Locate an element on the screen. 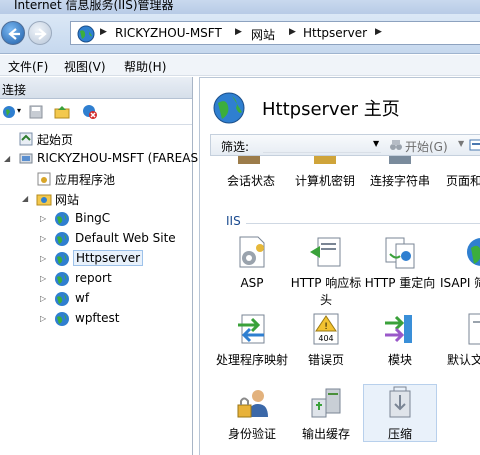 Image resolution: width=480 pixels, height=455 pixels. tree-item-sites: ◢ 网站 is located at coordinates (96, 199).